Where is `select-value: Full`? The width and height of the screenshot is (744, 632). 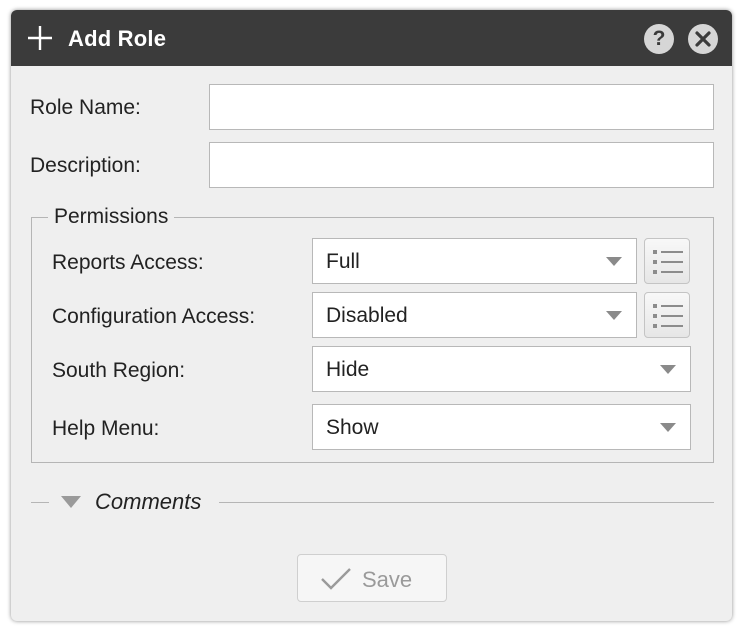
select-value: Full is located at coordinates (343, 261).